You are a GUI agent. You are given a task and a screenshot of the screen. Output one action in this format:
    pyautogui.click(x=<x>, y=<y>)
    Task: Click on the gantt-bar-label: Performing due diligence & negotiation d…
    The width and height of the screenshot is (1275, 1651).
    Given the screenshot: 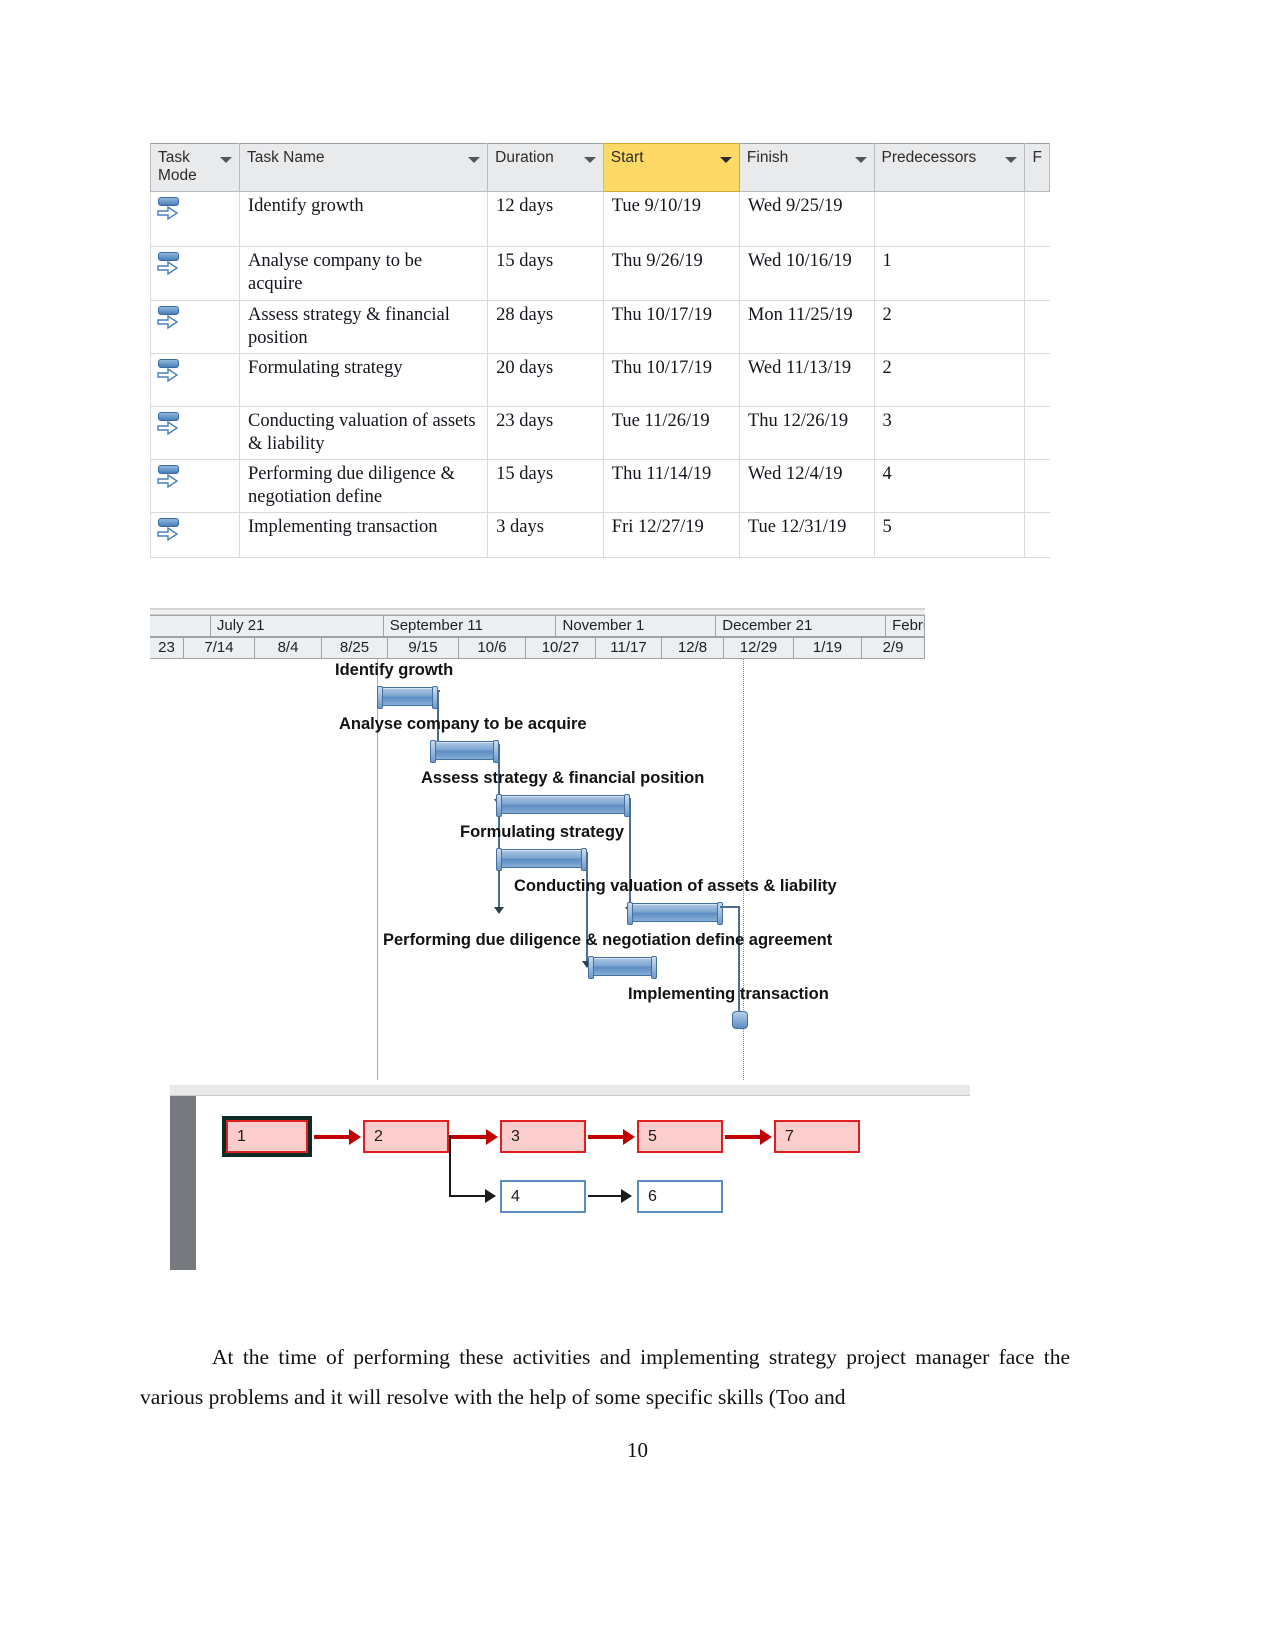 What is the action you would take?
    pyautogui.click(x=608, y=940)
    